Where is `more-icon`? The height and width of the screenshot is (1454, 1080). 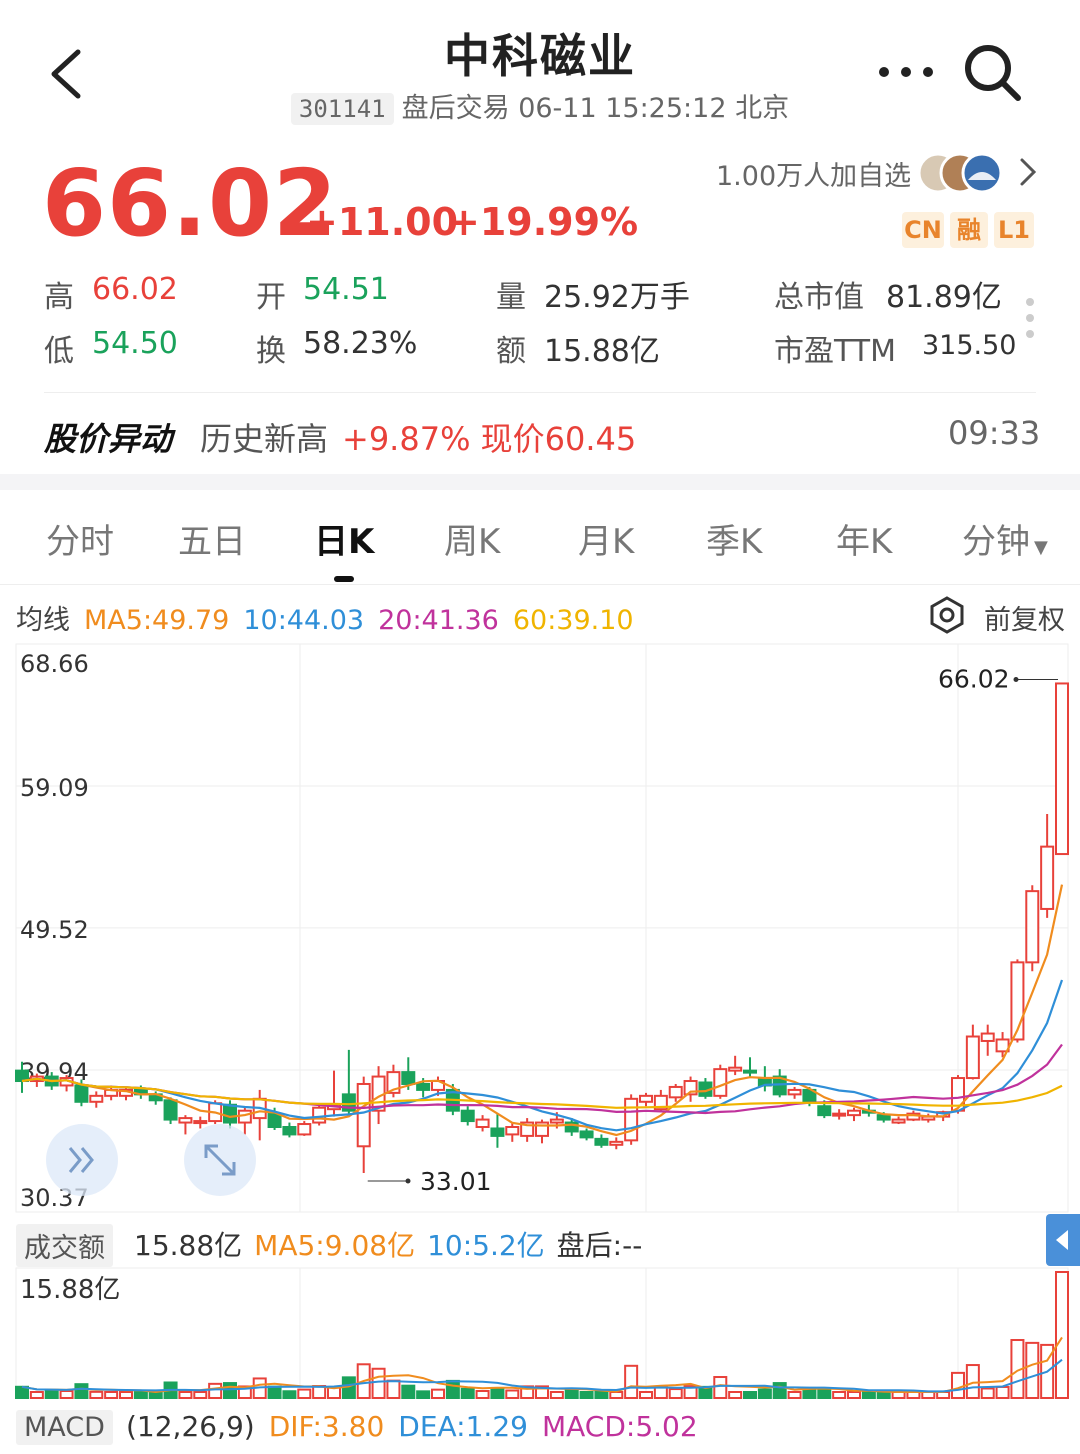
more-icon is located at coordinates (906, 72).